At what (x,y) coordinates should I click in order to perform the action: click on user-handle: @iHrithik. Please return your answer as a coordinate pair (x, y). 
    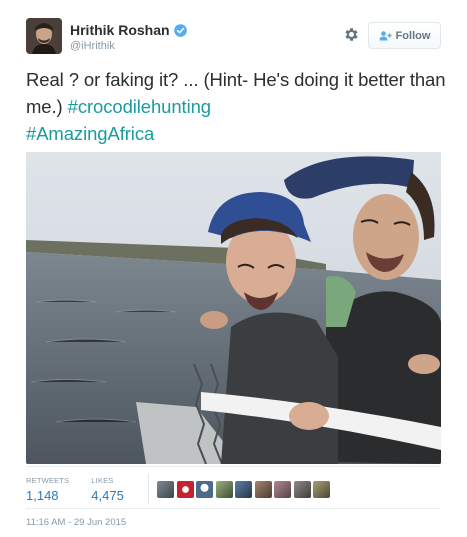
    Looking at the image, I should click on (92, 46).